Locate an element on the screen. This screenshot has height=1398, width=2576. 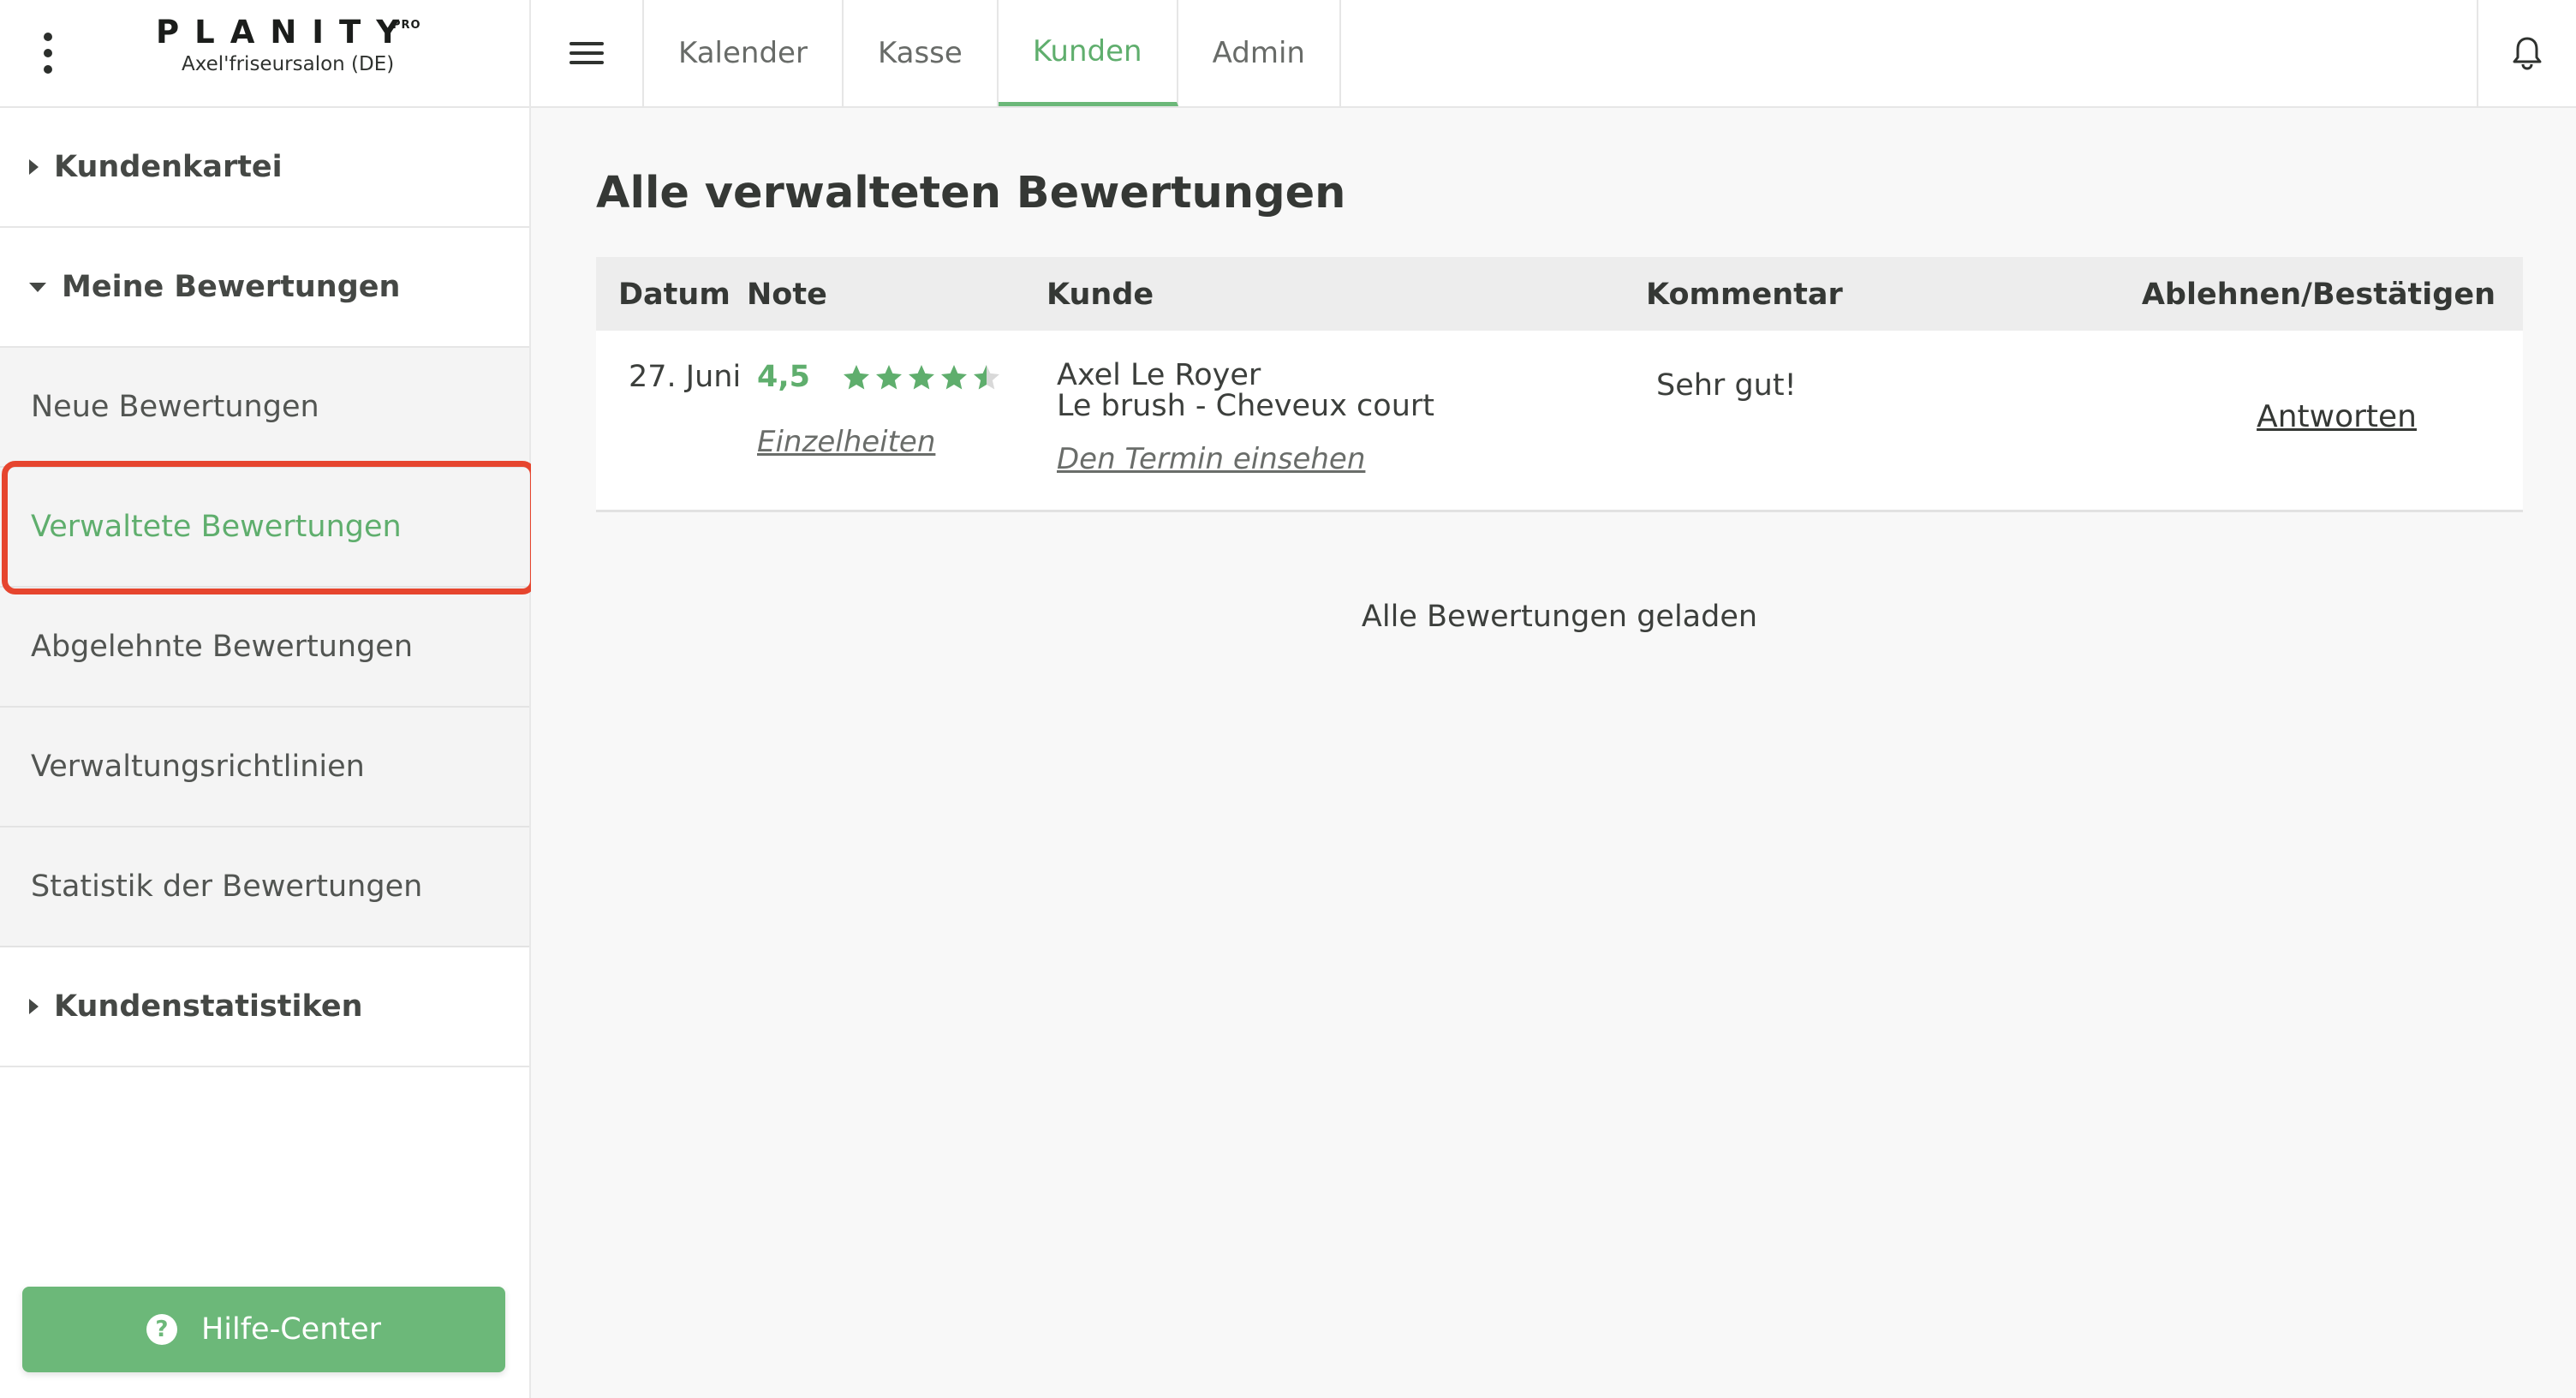
planity-logo: PLANITY PRO is located at coordinates (288, 32).